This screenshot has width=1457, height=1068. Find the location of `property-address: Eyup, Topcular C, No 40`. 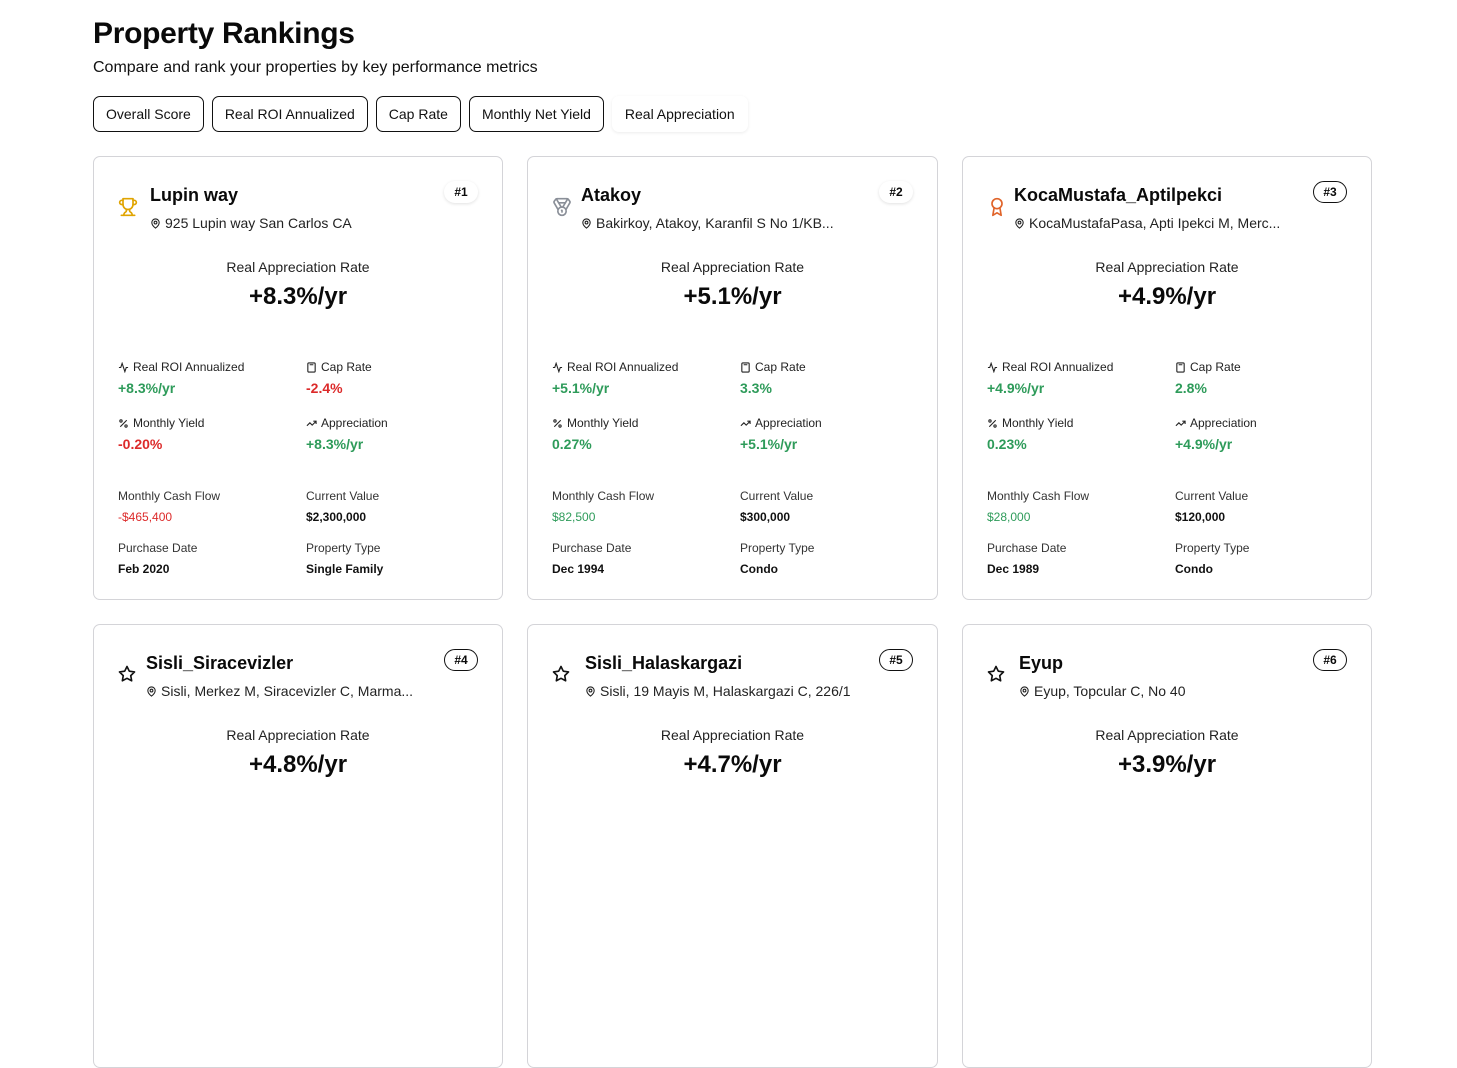

property-address: Eyup, Topcular C, No 40 is located at coordinates (1102, 691).